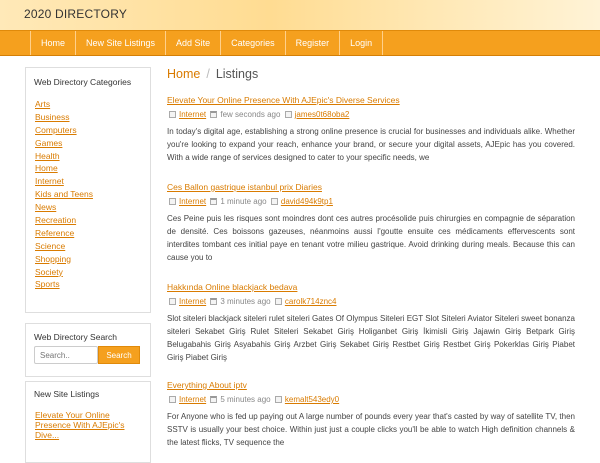 This screenshot has width=600, height=463. I want to click on site-title: 2020 DIRECTORY, so click(75, 14).